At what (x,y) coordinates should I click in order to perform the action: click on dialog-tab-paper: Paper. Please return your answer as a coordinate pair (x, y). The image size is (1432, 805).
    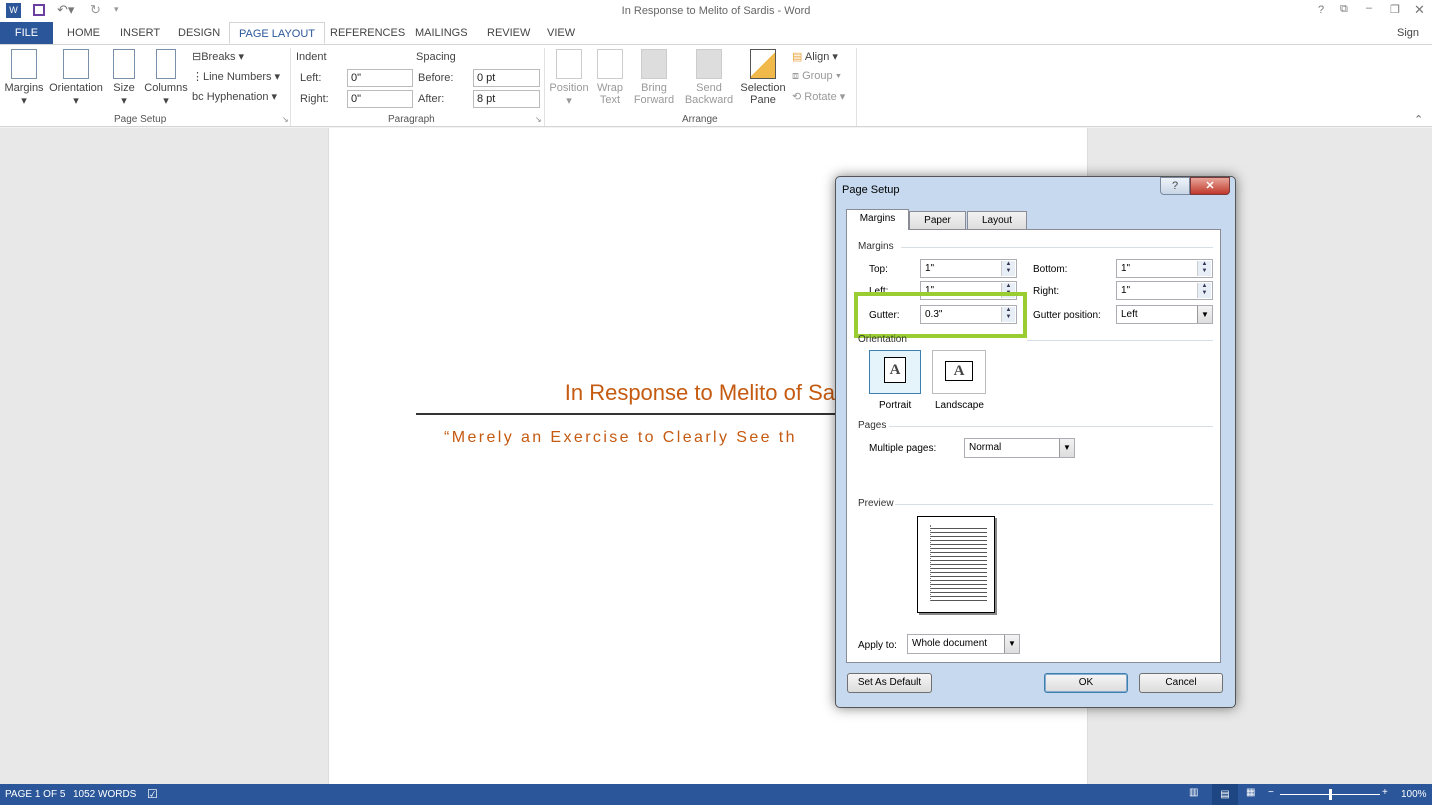
    Looking at the image, I should click on (937, 220).